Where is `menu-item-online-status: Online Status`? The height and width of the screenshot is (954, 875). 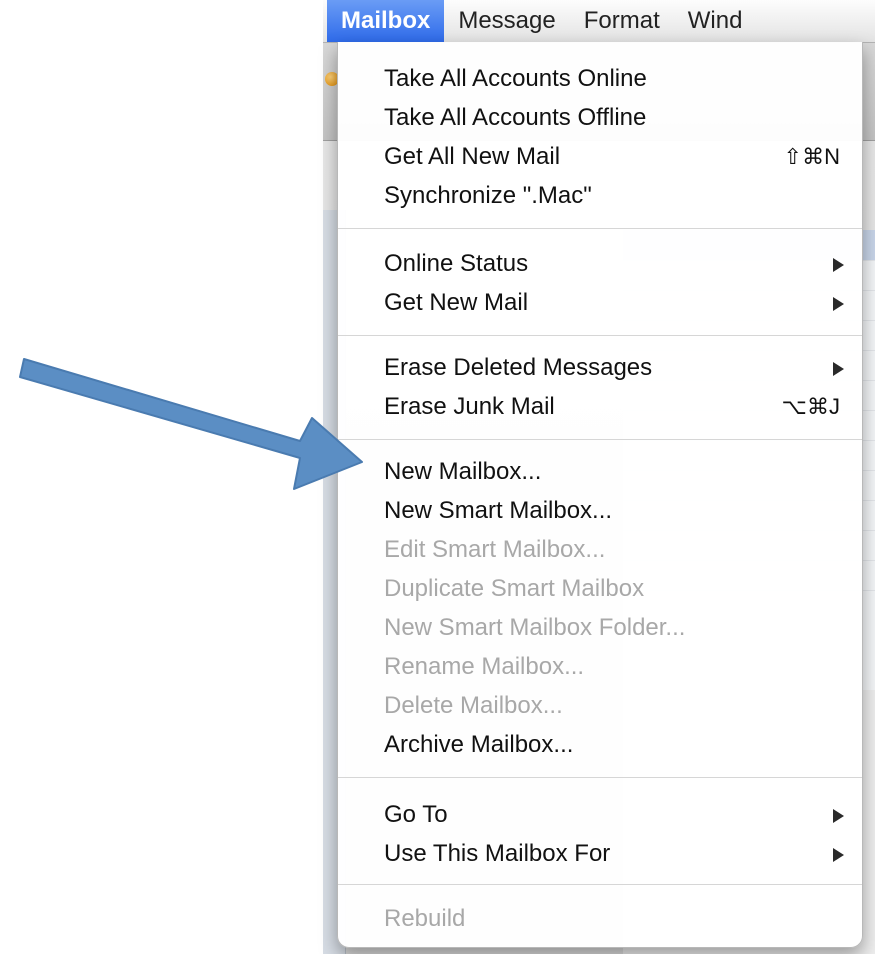
menu-item-online-status: Online Status is located at coordinates (600, 264).